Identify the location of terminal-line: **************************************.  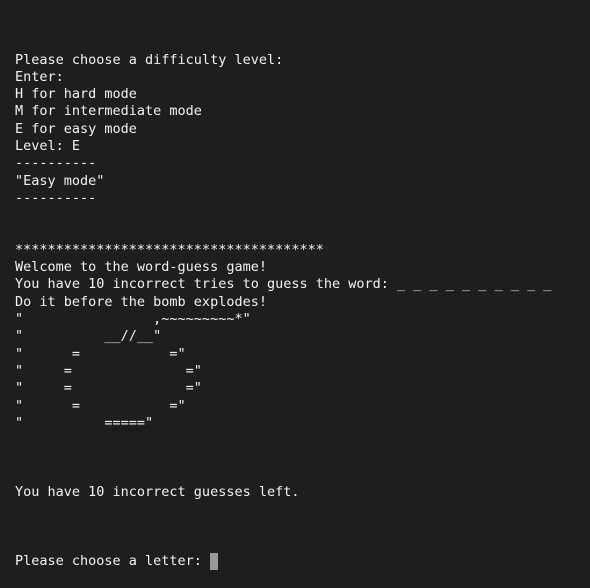
(169, 249).